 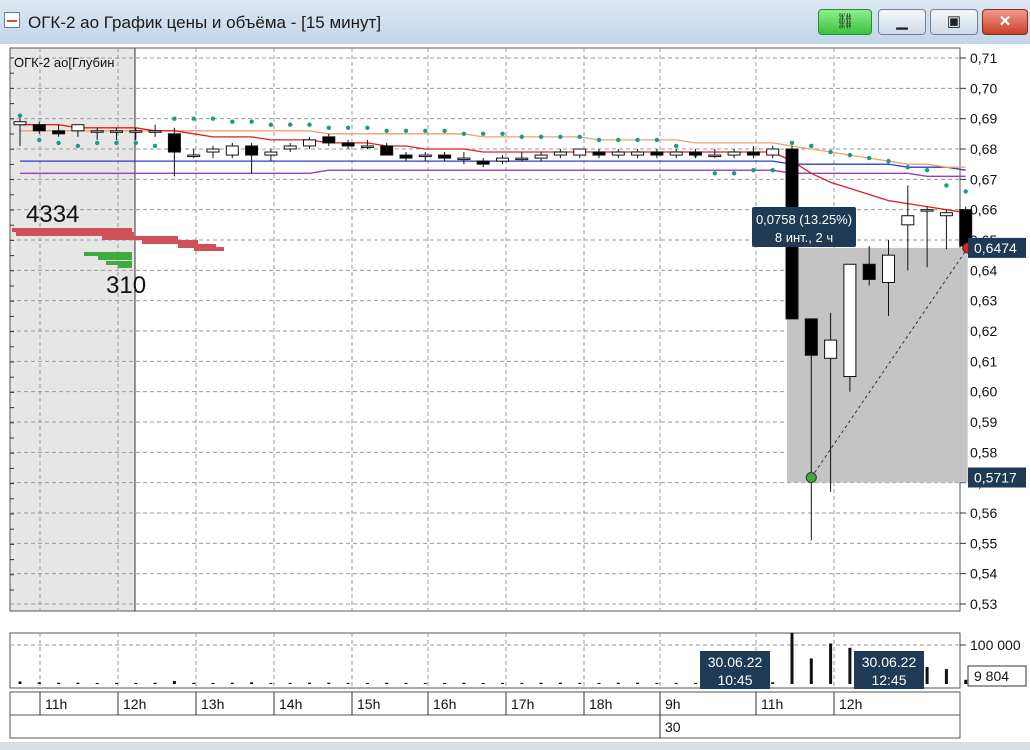 I want to click on y-tick-label: 0,71, so click(x=983, y=58).